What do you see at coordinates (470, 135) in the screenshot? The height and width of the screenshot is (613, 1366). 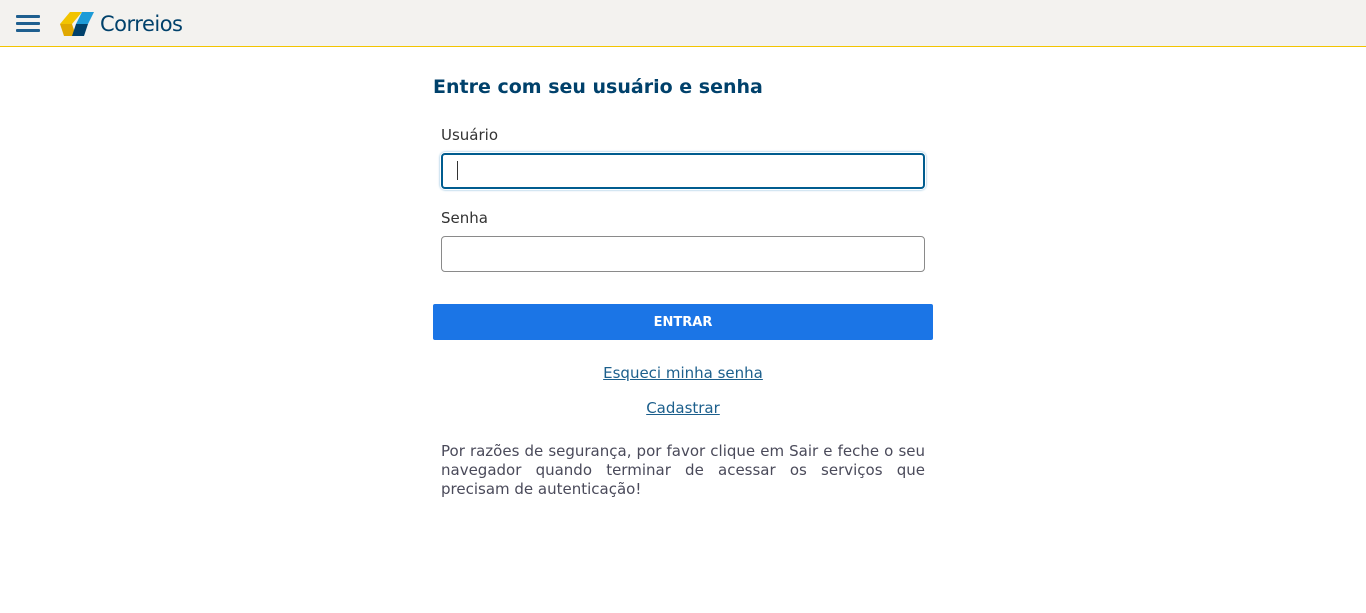 I see `username-label: Usuário` at bounding box center [470, 135].